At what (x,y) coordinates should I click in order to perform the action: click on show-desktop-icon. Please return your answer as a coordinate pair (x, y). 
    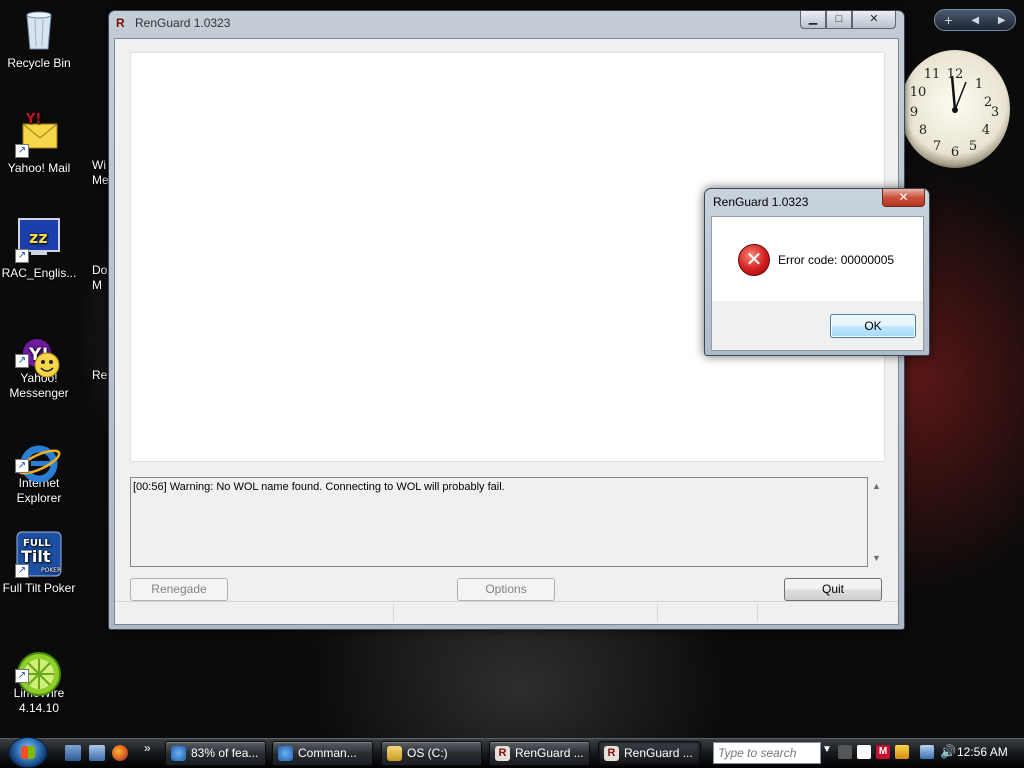
    Looking at the image, I should click on (73, 753).